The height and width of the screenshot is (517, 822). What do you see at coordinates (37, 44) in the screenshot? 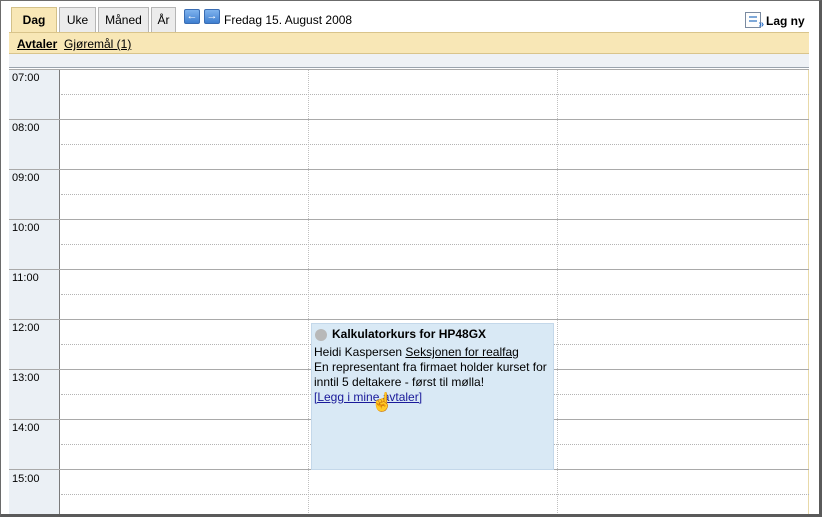
I see `subnav-appointments: Avtaler` at bounding box center [37, 44].